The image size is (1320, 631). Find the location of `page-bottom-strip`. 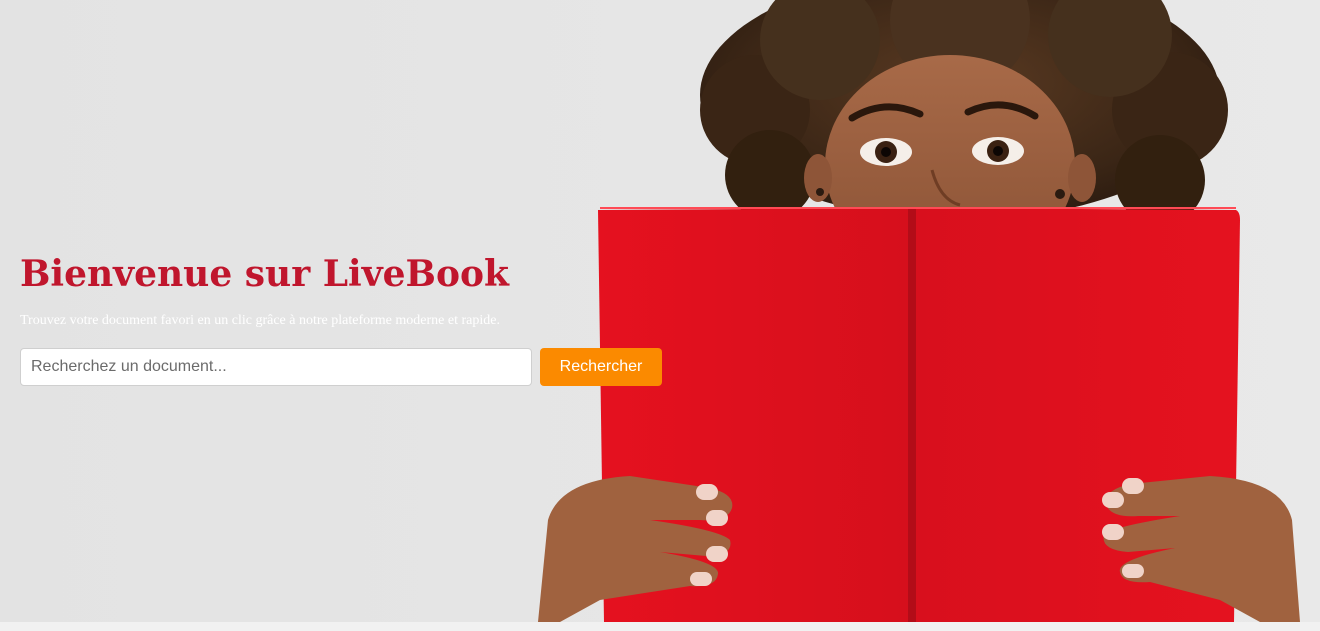

page-bottom-strip is located at coordinates (660, 626).